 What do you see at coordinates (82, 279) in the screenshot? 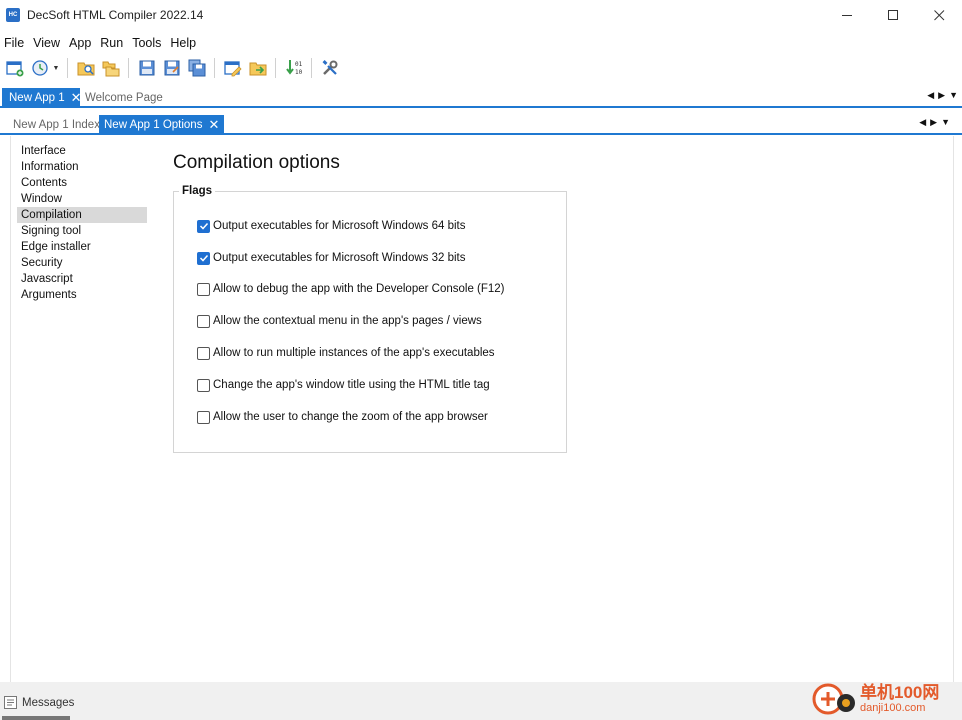
I see `sidenav-item-javascript: Javascript` at bounding box center [82, 279].